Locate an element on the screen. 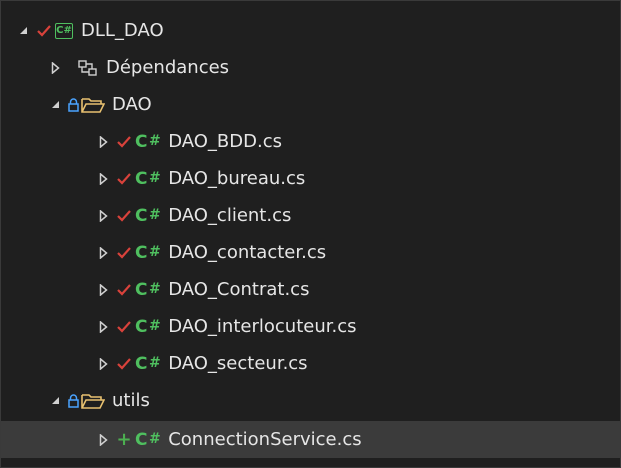 This screenshot has width=621, height=468. file-name: DAO_BDD.cs is located at coordinates (225, 141).